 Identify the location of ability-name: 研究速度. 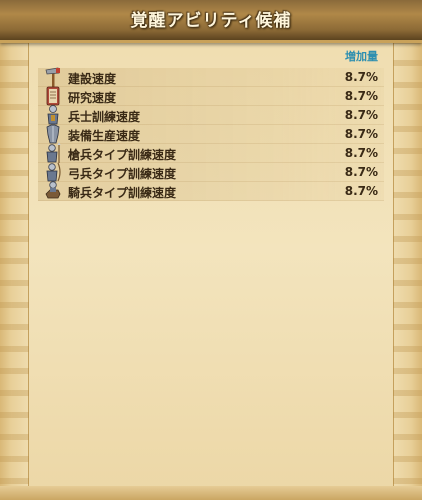
(92, 98).